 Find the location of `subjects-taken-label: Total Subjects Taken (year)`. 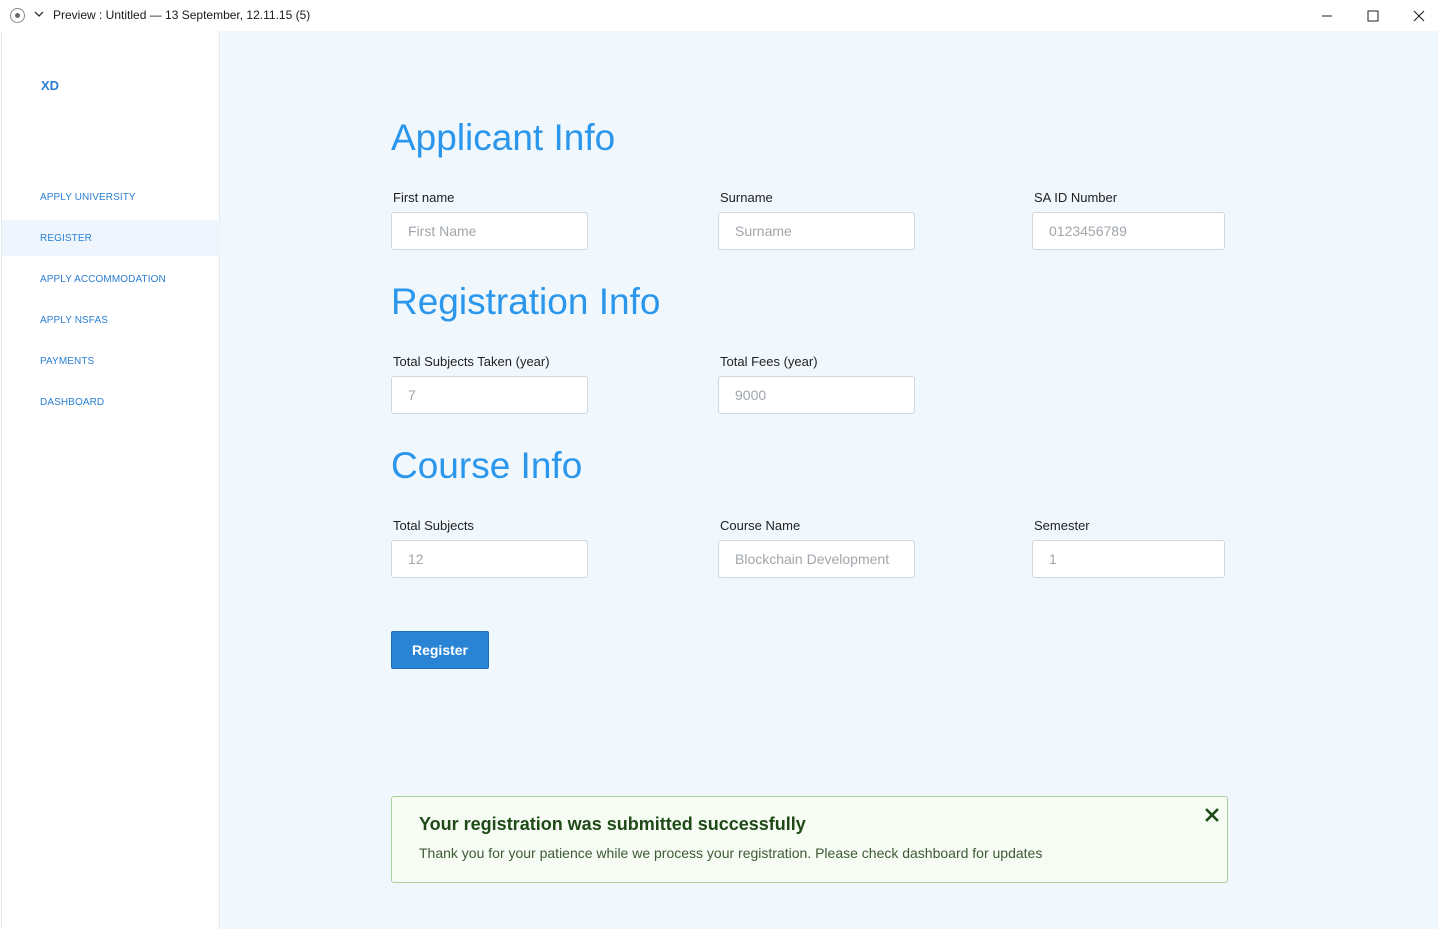

subjects-taken-label: Total Subjects Taken (year) is located at coordinates (471, 361).